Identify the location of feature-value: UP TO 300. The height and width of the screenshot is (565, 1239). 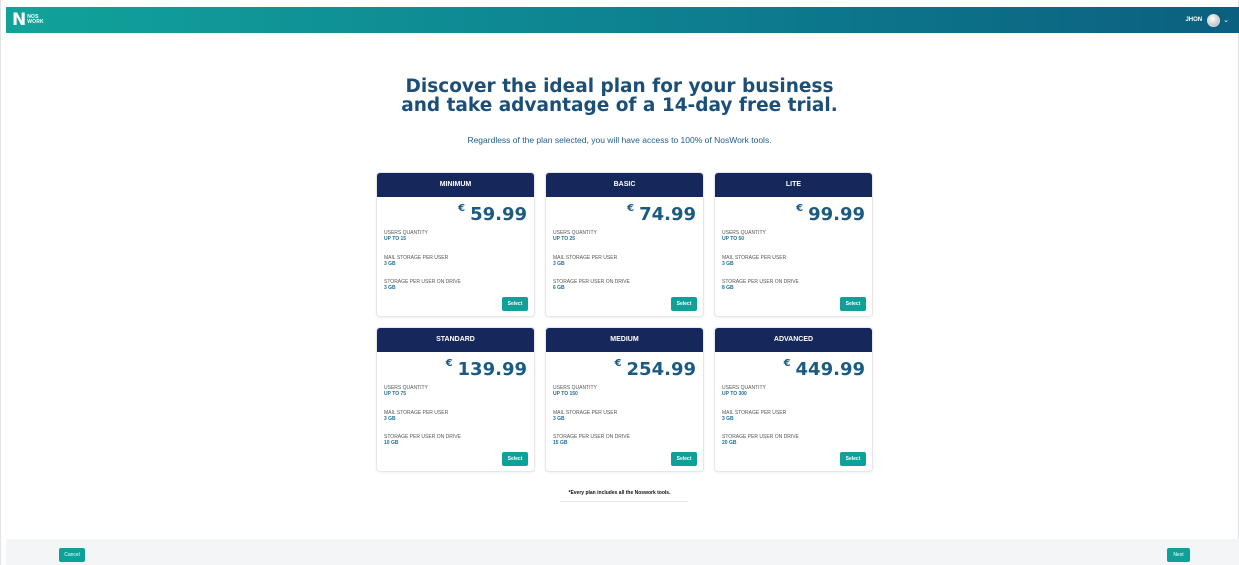
(734, 394).